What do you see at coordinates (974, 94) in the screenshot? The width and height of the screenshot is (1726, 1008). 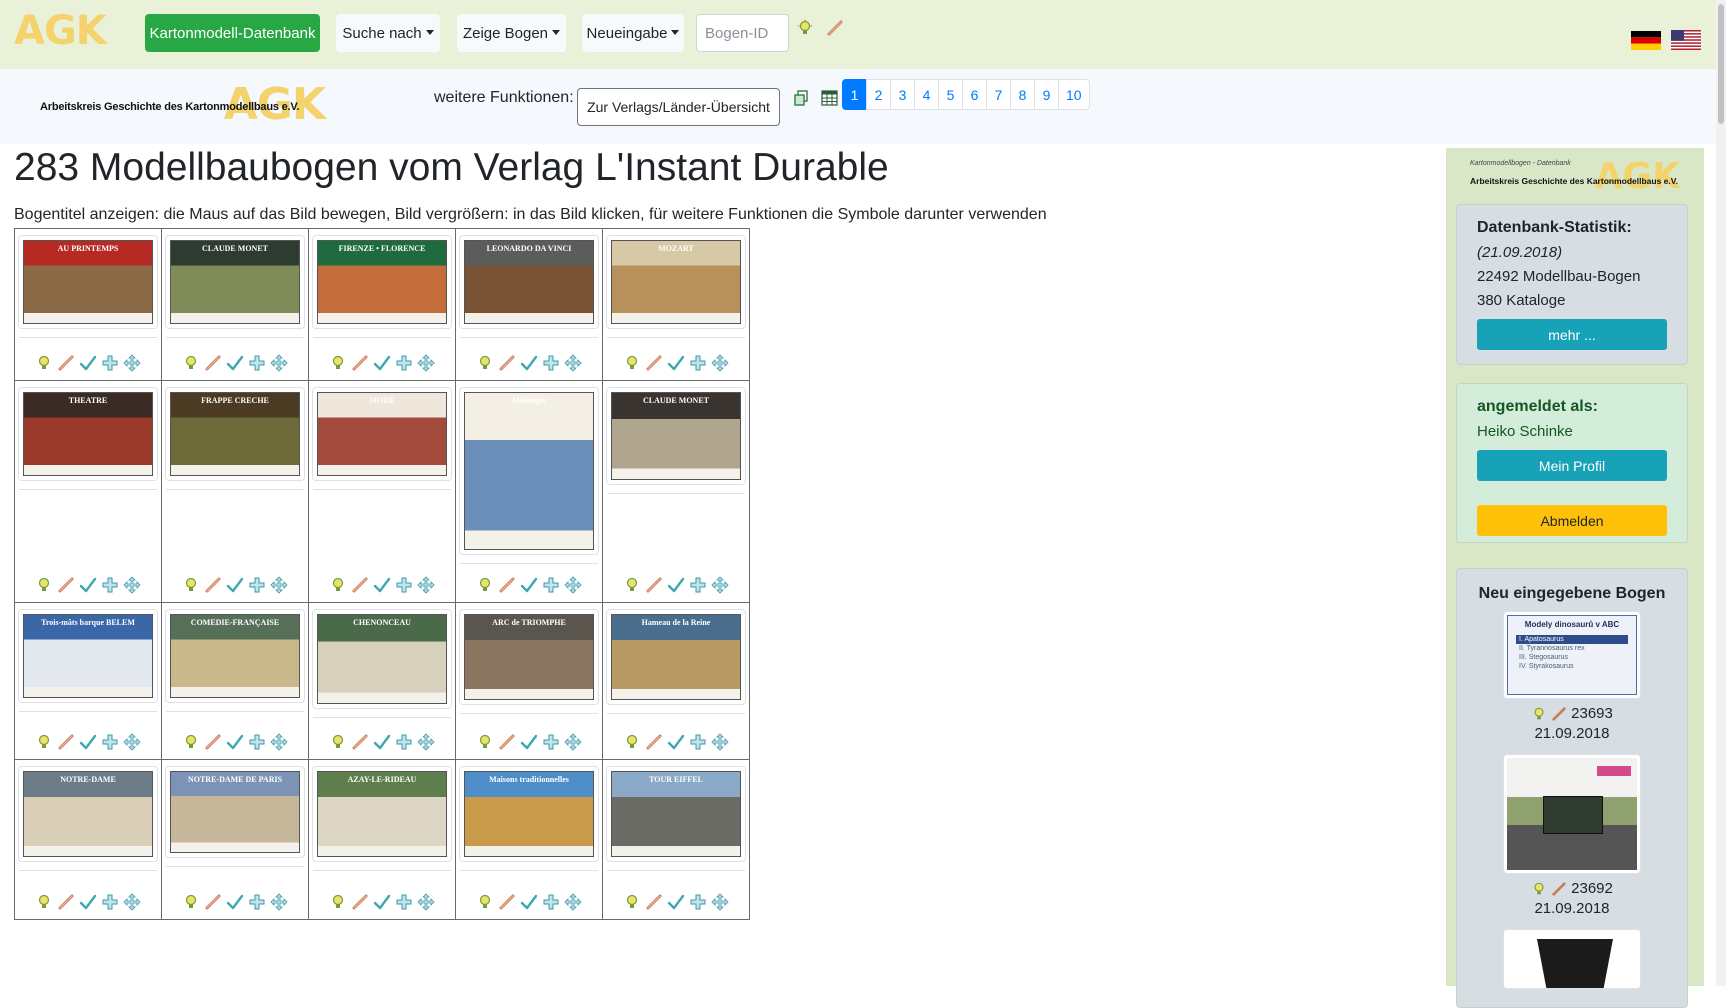 I see `page-link-6: 6` at bounding box center [974, 94].